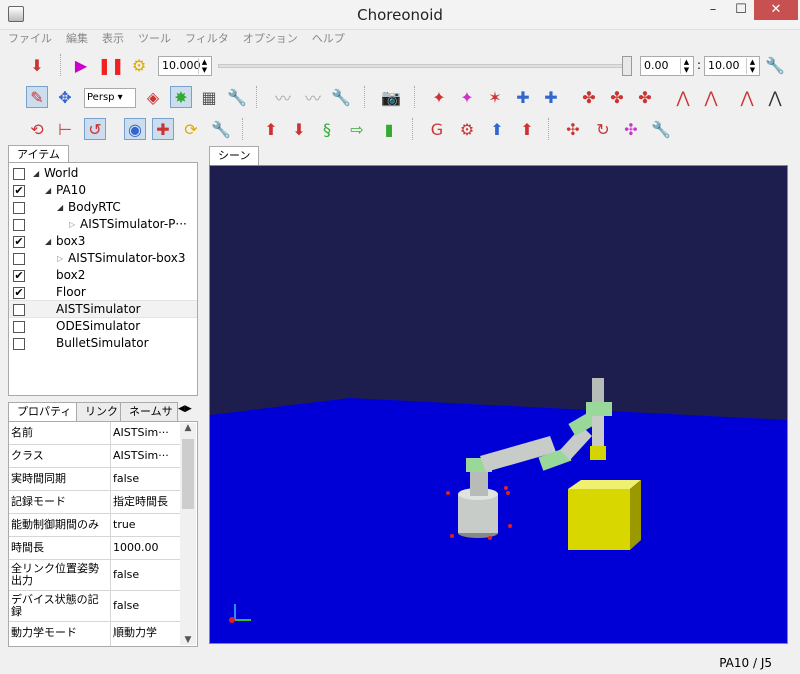  What do you see at coordinates (37, 65) in the screenshot?
I see `load-icon: ⬇` at bounding box center [37, 65].